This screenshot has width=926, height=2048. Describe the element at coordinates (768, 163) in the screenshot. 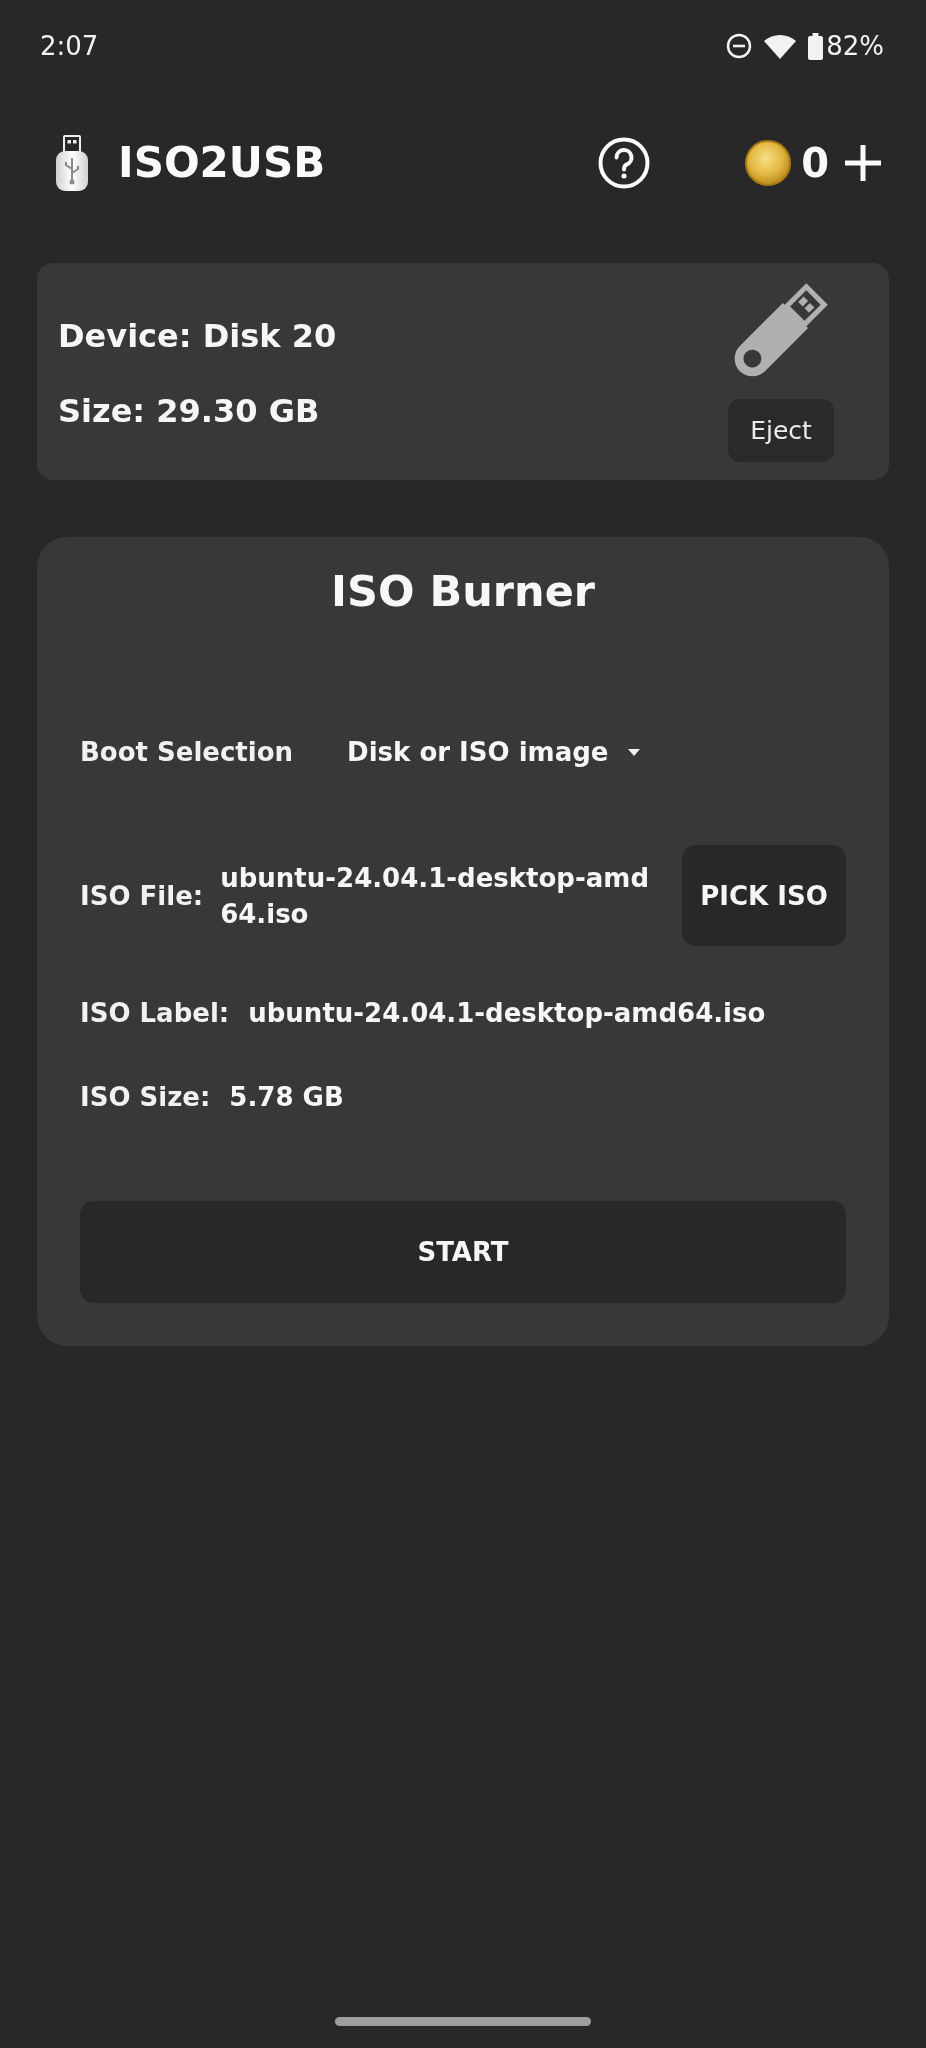

I see `coin-icon` at that location.